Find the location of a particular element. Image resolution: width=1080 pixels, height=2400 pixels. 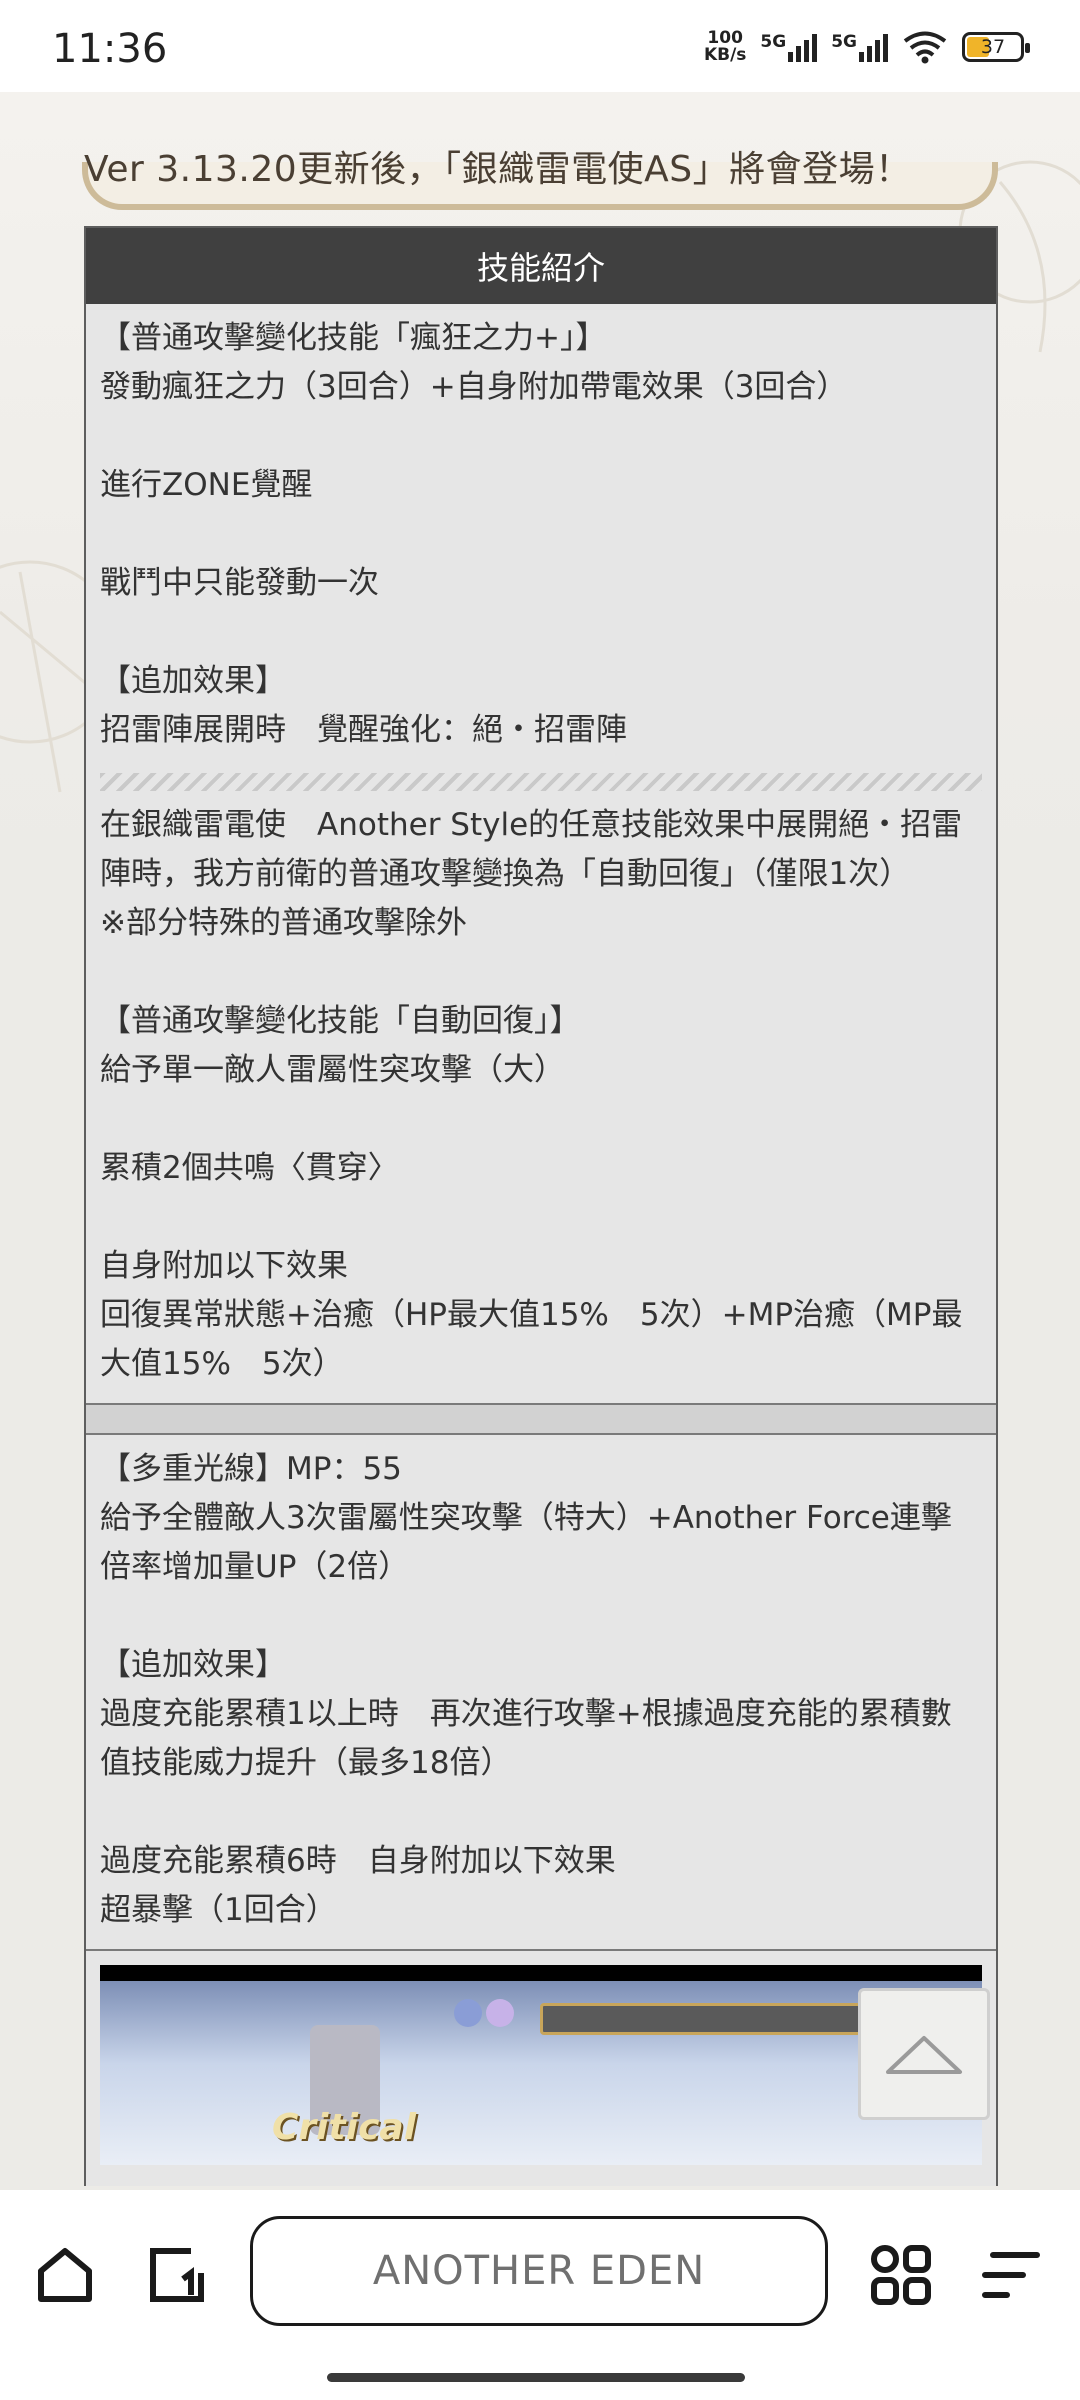

signal-icon-1: 5G is located at coordinates (789, 47).